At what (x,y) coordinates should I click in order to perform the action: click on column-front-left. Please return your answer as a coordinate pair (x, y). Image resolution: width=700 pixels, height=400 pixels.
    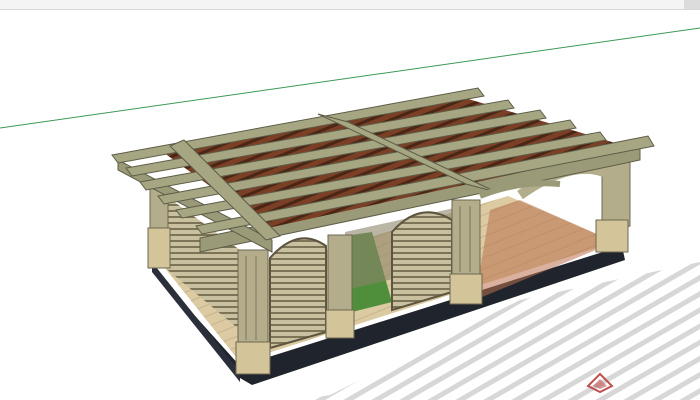
    Looking at the image, I should click on (253, 312).